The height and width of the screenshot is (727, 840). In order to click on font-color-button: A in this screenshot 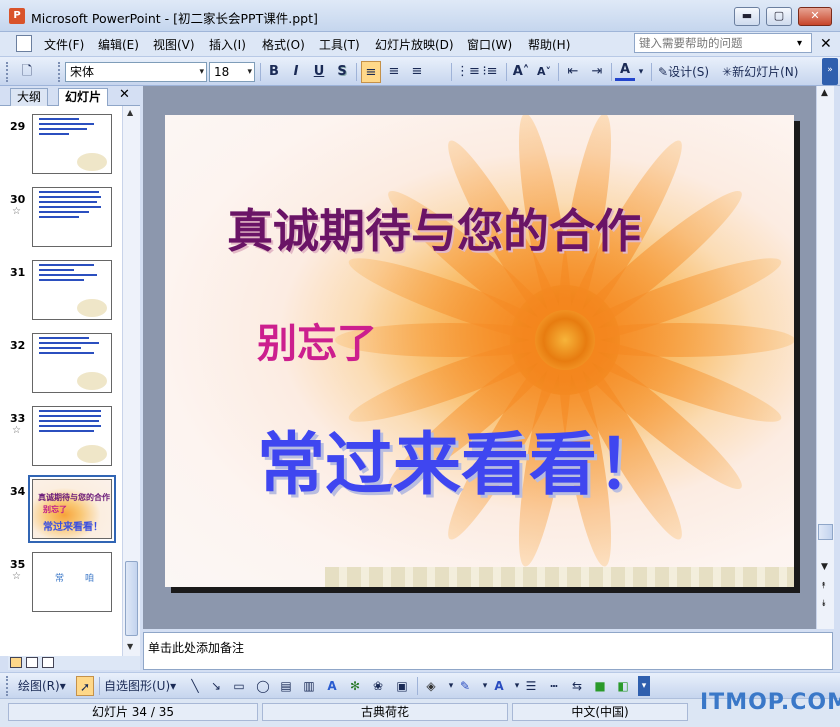, I will do `click(625, 71)`.